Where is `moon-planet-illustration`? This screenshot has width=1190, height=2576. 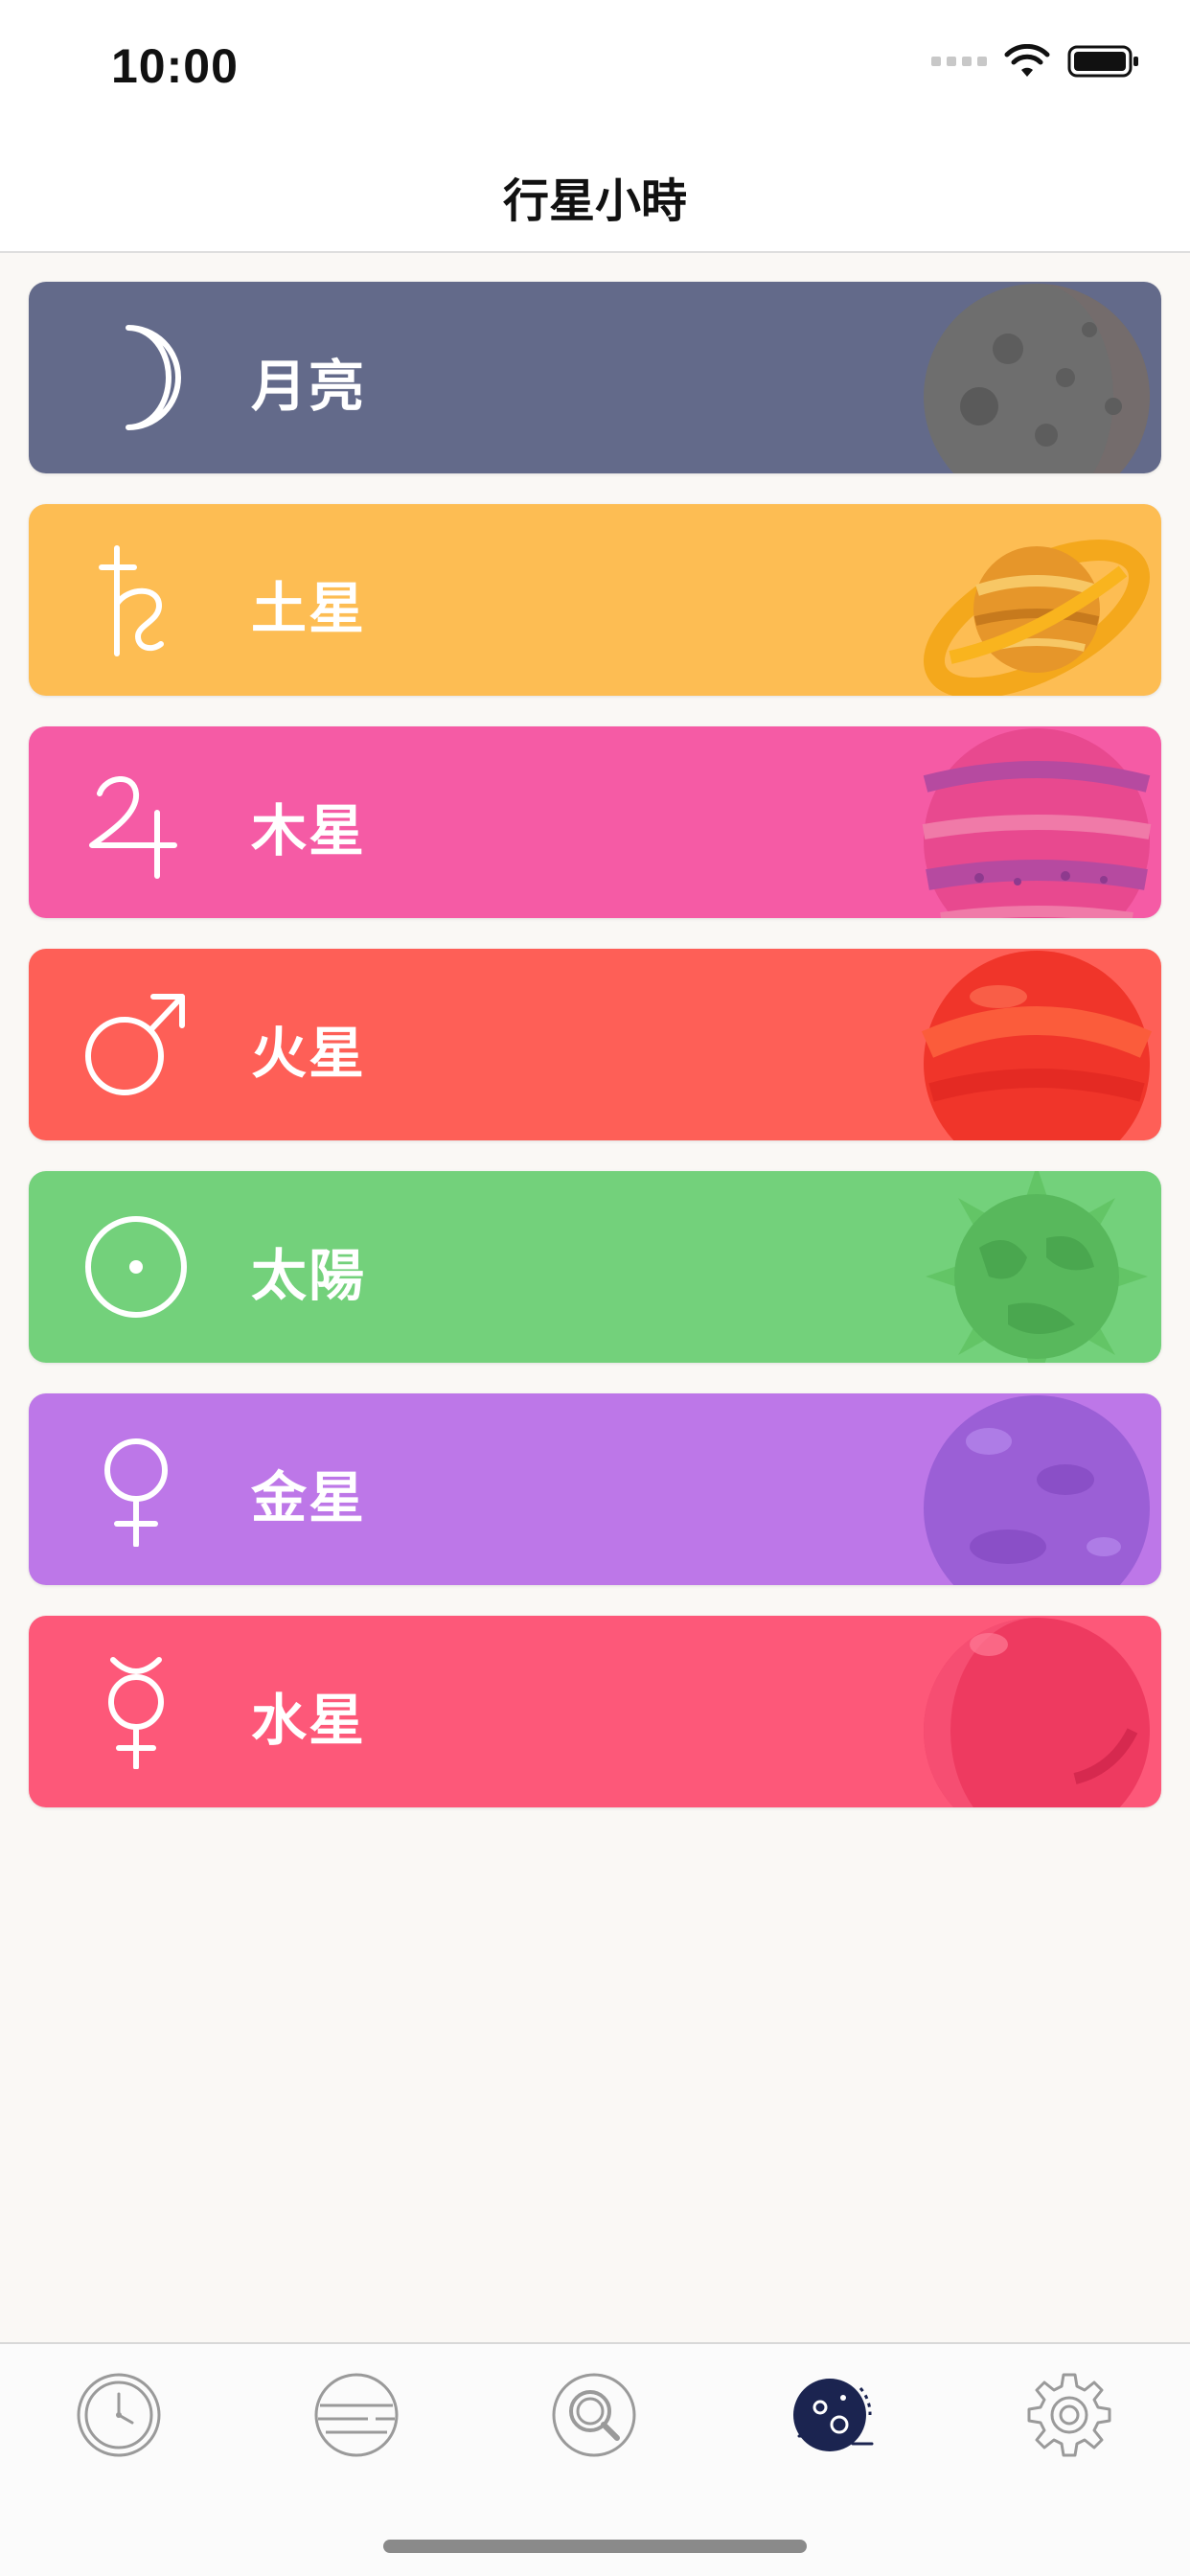
moon-planet-illustration is located at coordinates (1037, 378).